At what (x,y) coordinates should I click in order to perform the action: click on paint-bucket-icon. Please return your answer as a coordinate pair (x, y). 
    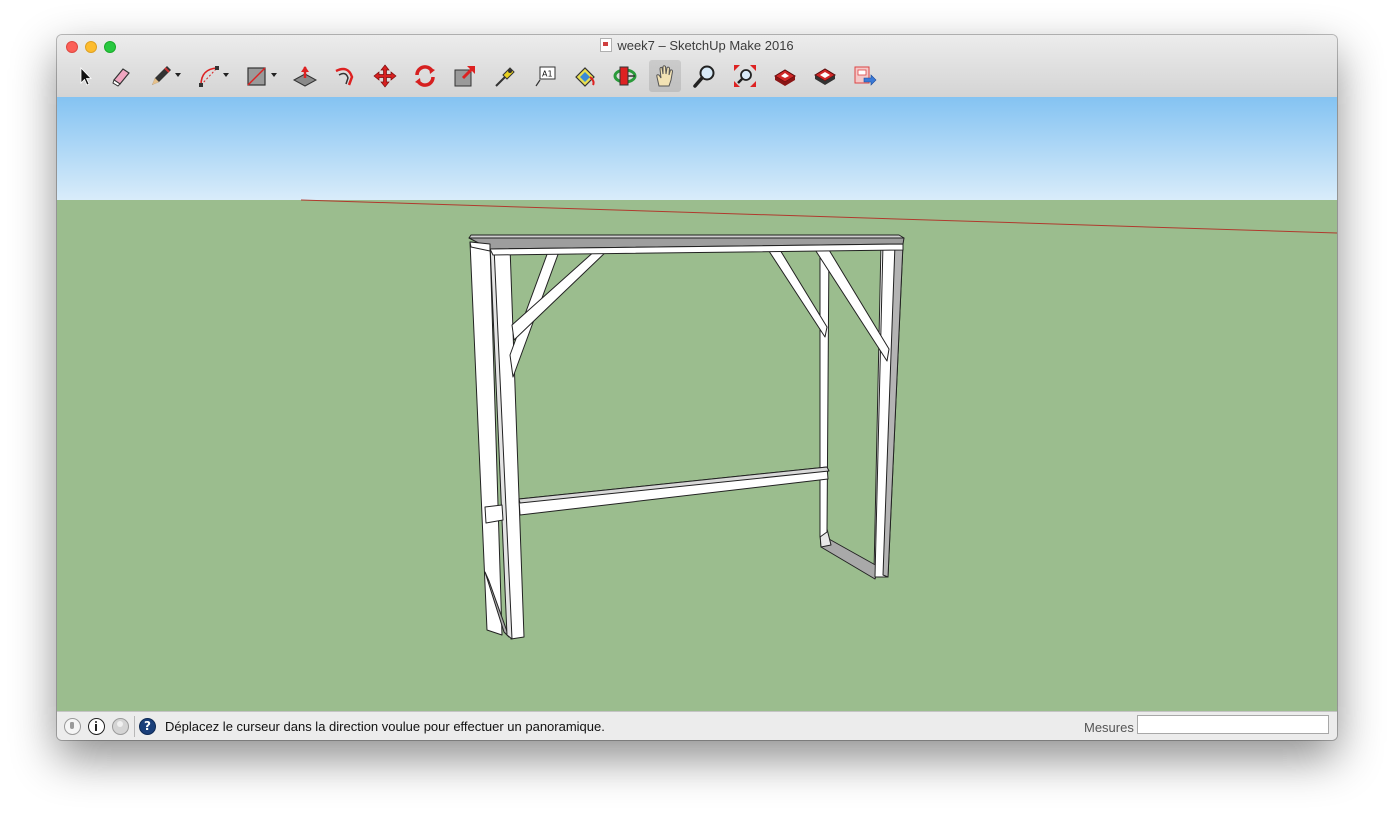
    Looking at the image, I should click on (585, 77).